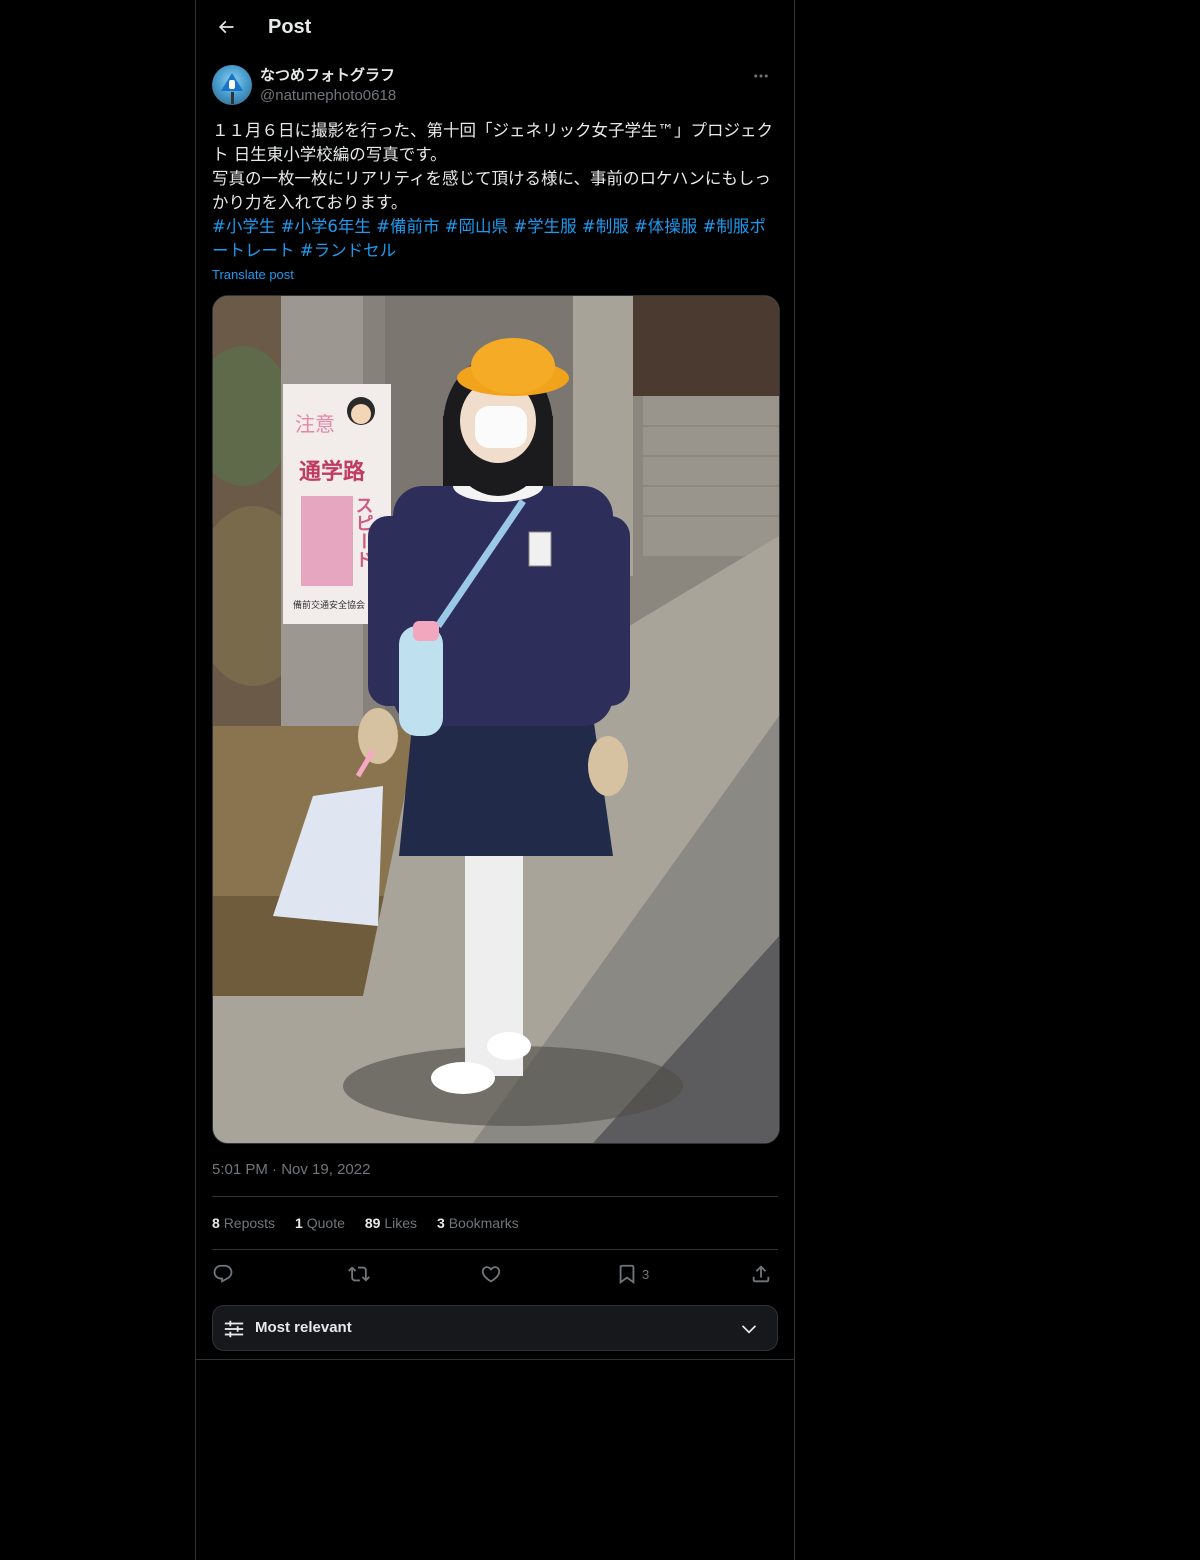 The width and height of the screenshot is (1200, 1560). Describe the element at coordinates (495, 27) in the screenshot. I see `top-bar: Post` at that location.